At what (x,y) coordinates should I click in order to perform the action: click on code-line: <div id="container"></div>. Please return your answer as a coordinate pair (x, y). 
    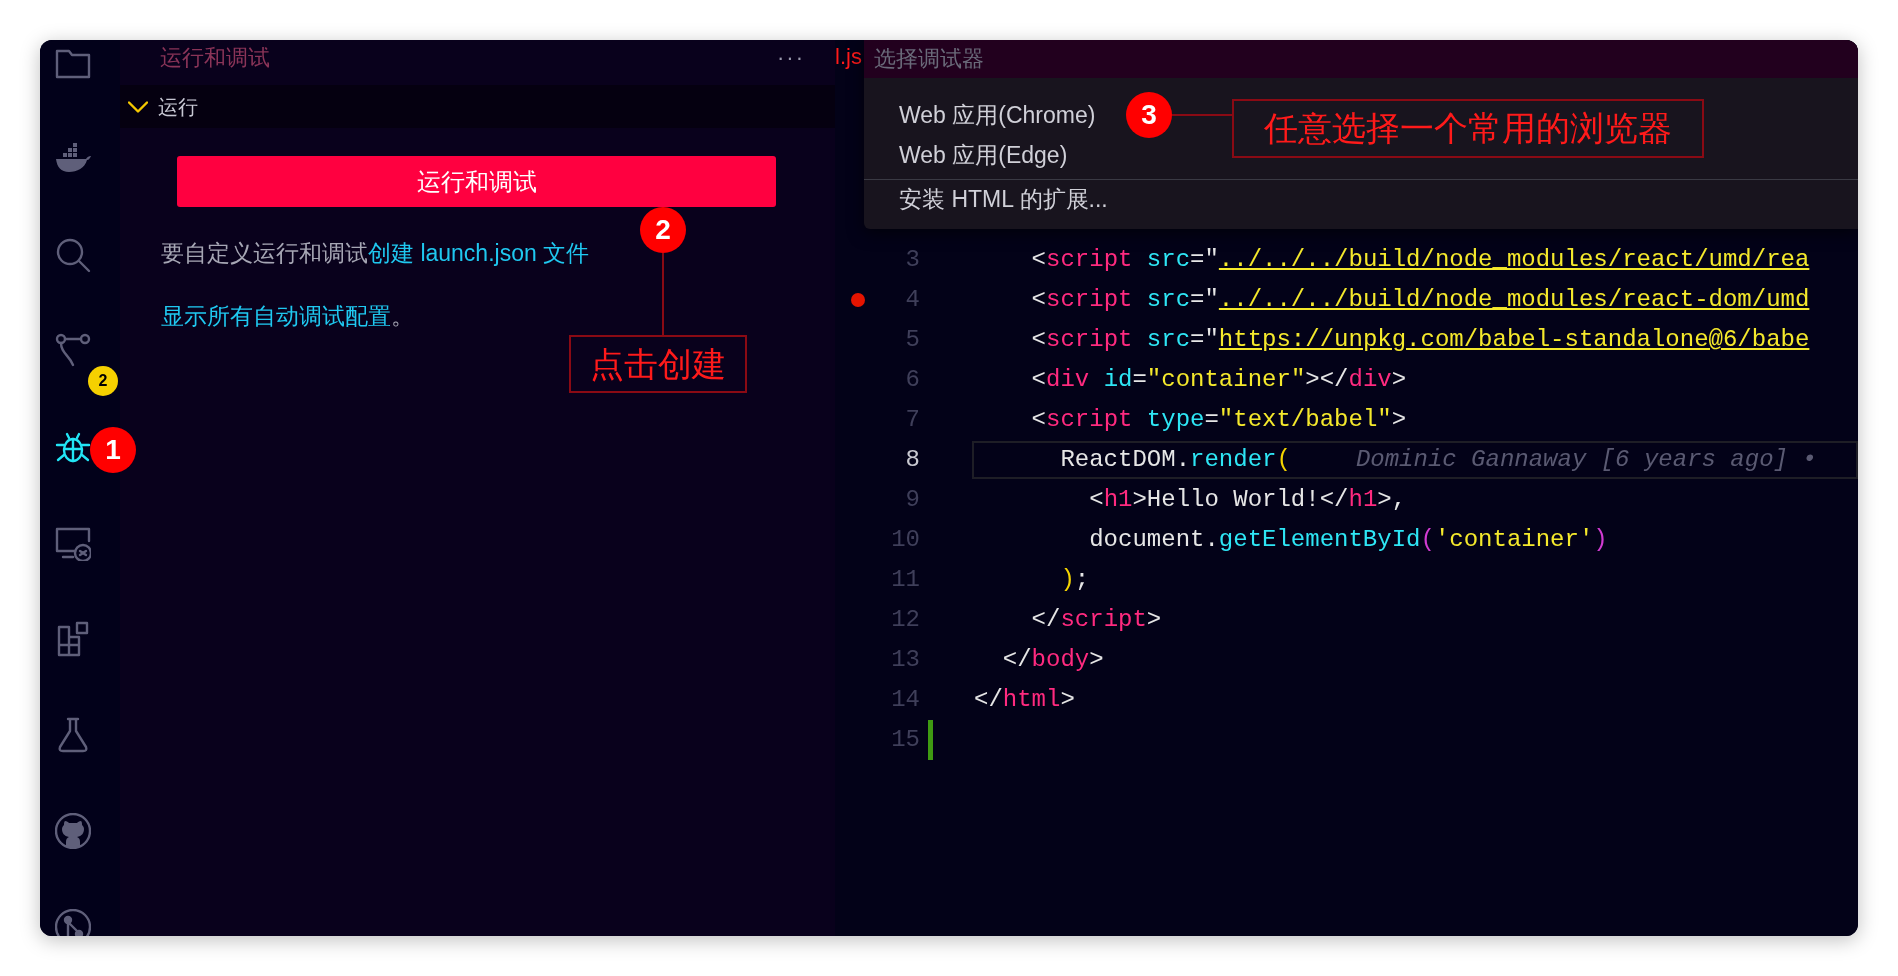
    Looking at the image, I should click on (1218, 380).